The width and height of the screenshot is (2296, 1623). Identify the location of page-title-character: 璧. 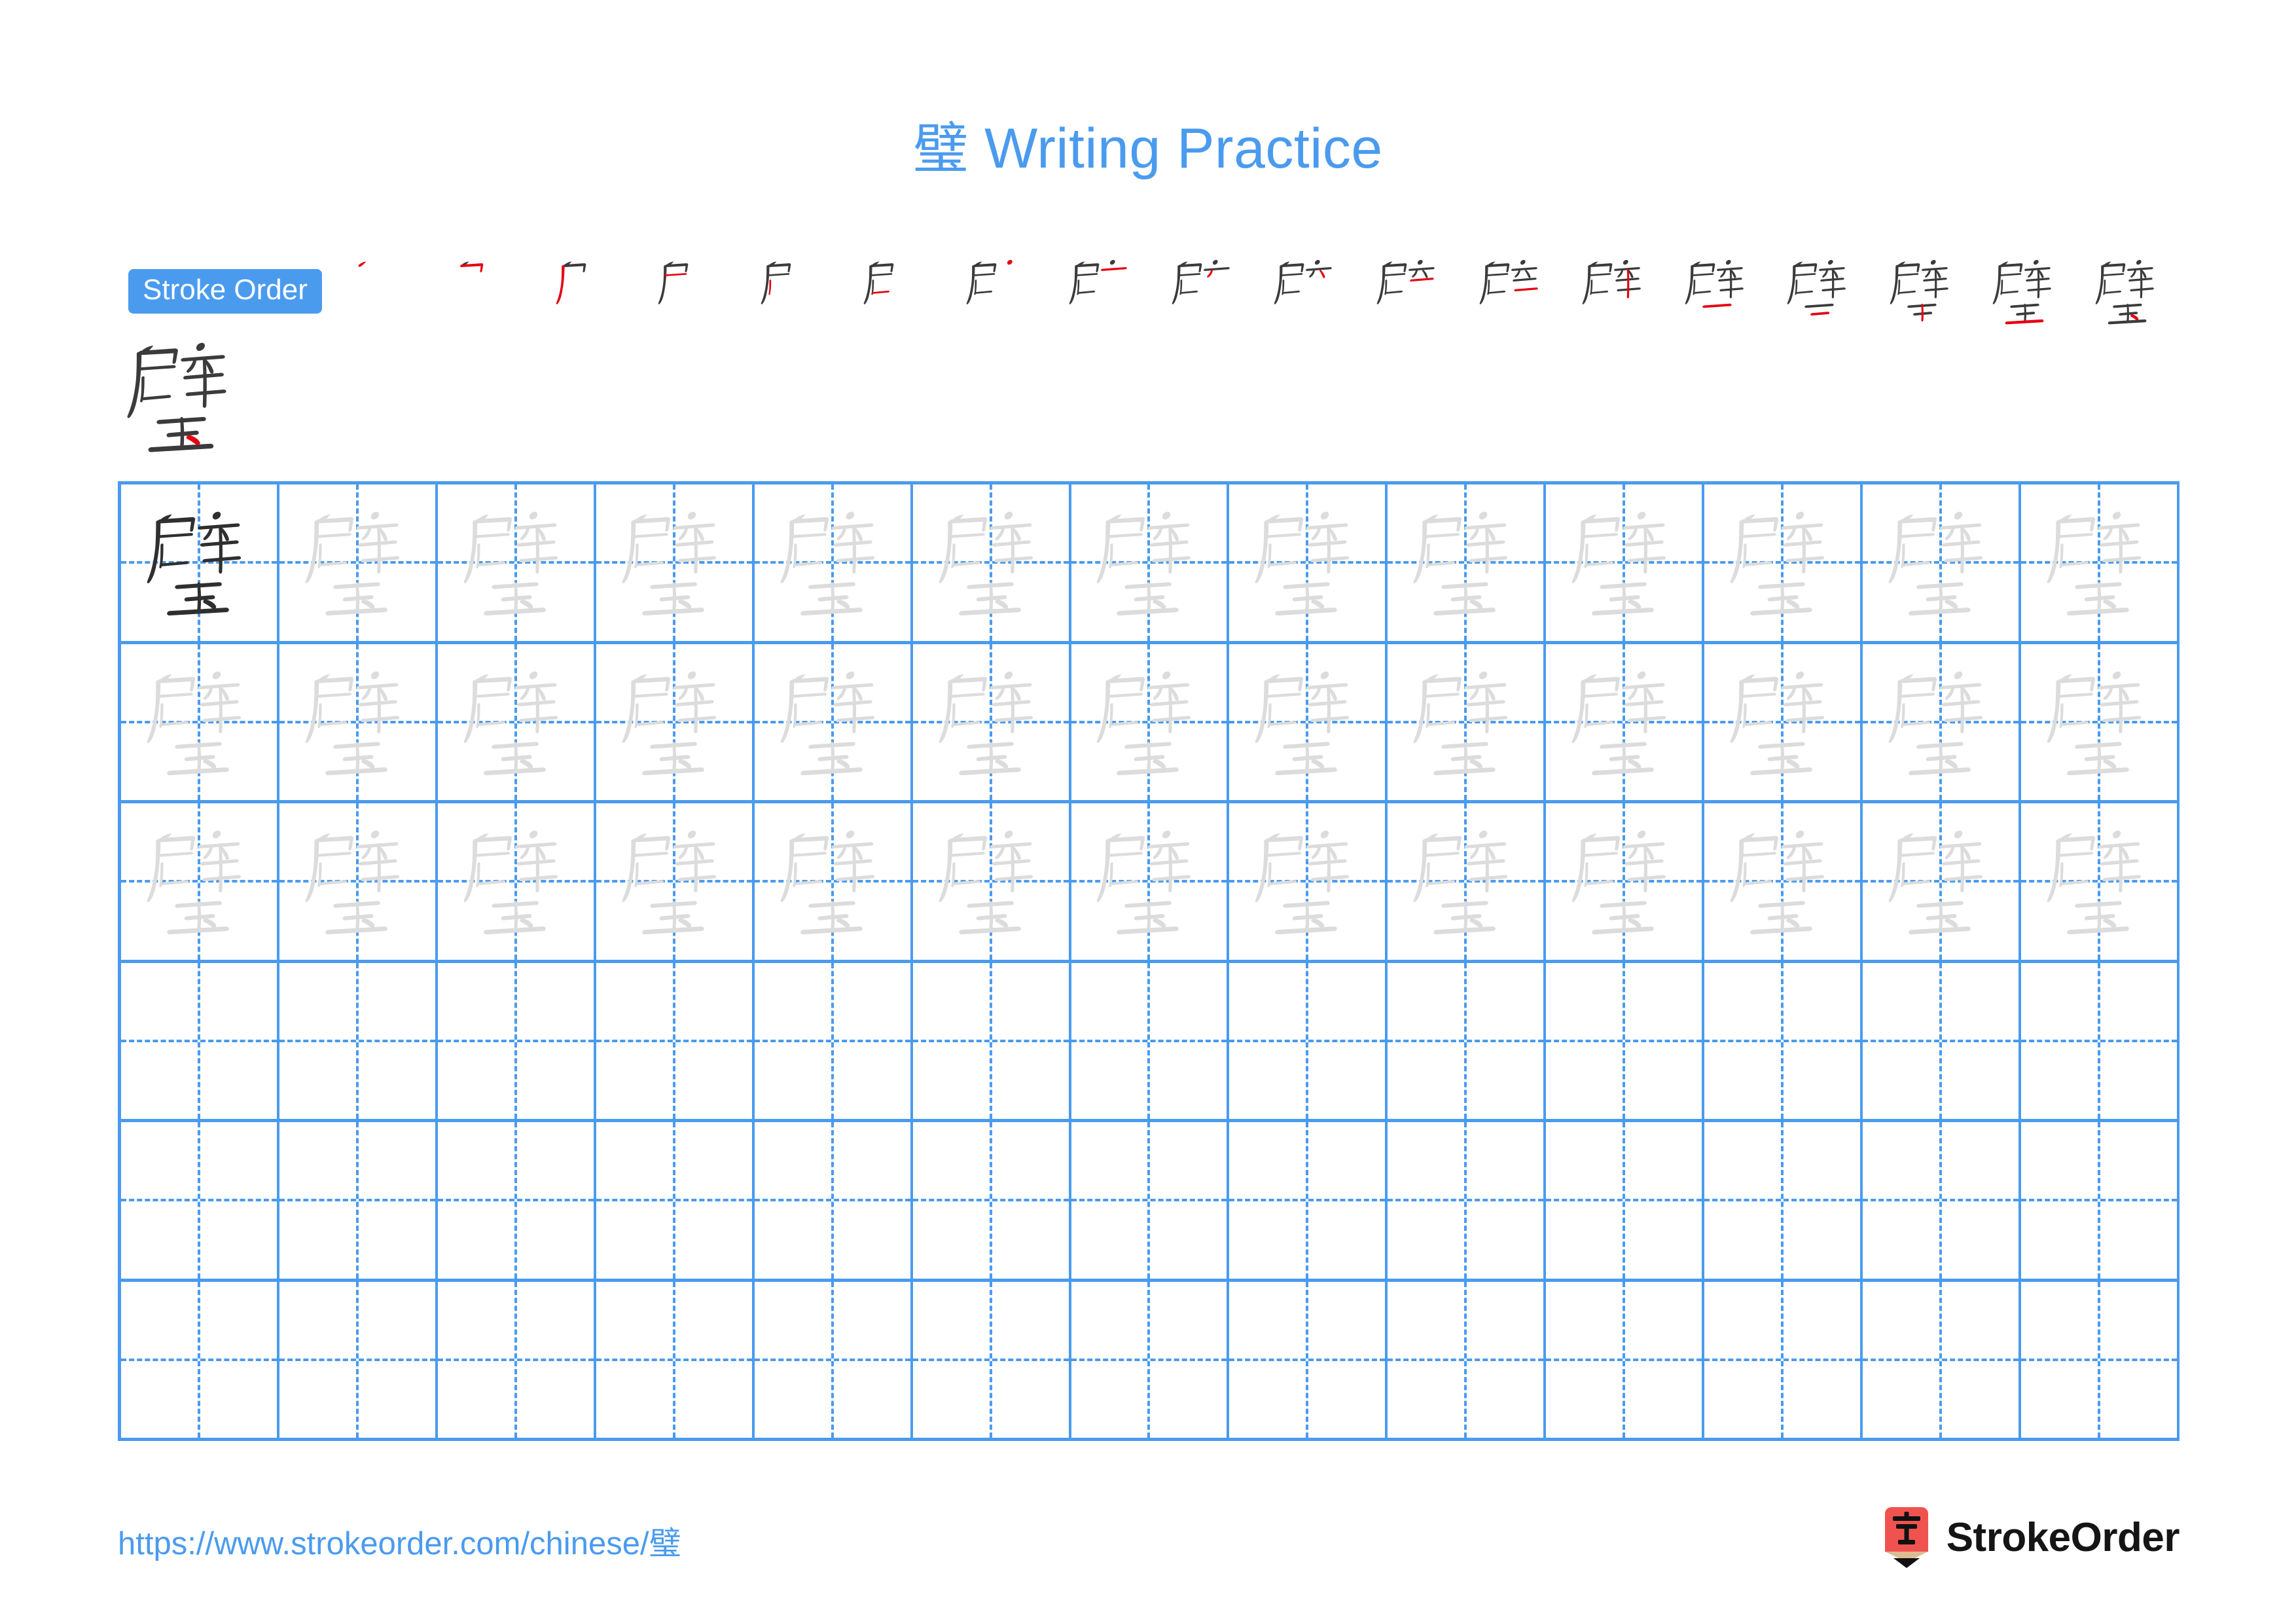
(941, 149).